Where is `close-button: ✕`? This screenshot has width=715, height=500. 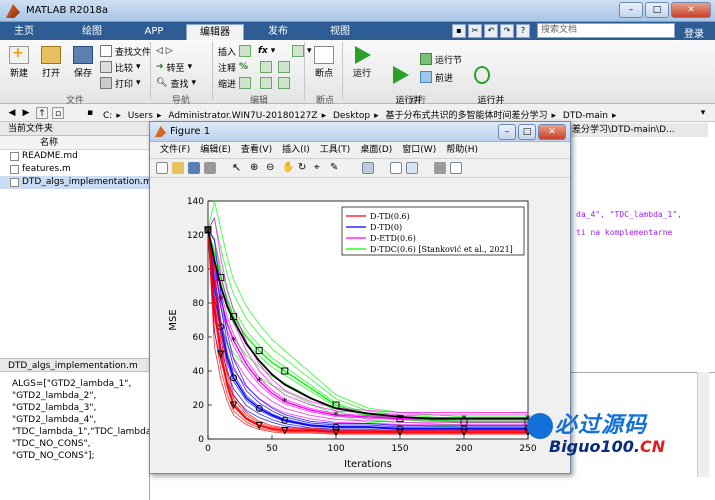
close-button: ✕ is located at coordinates (691, 10).